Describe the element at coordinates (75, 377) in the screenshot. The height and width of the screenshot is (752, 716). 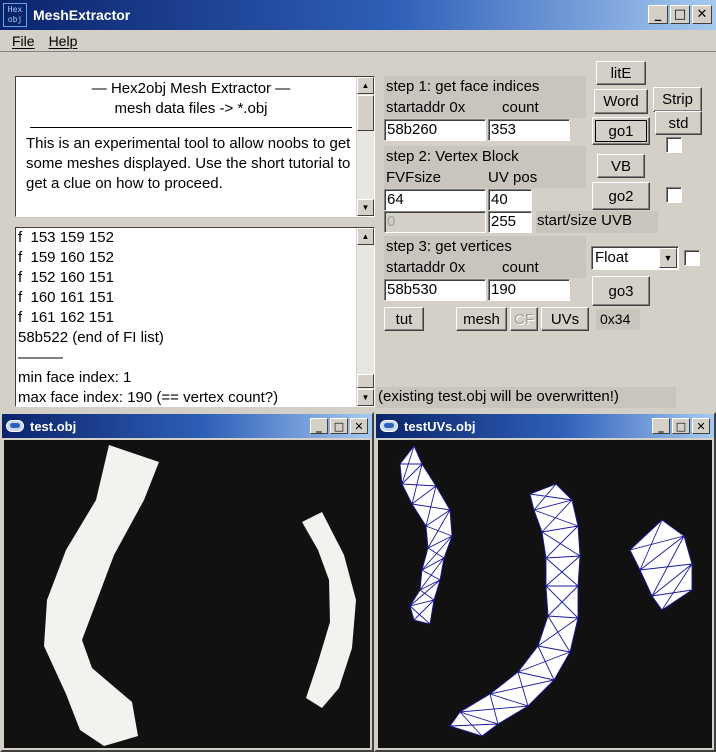
I see `log-line: min face index: 1` at that location.